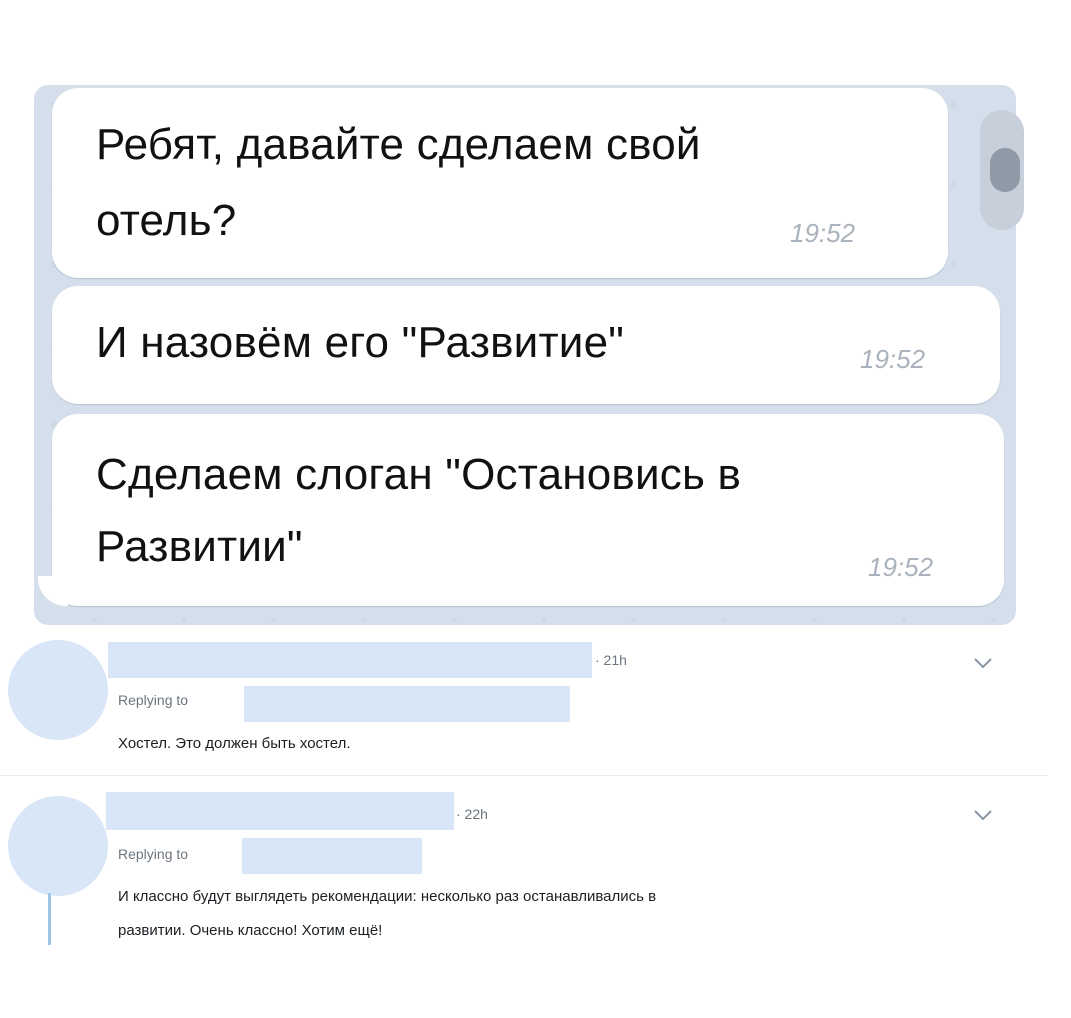  I want to click on message-text-line: Сделаем слоган "Остановись в, so click(419, 474).